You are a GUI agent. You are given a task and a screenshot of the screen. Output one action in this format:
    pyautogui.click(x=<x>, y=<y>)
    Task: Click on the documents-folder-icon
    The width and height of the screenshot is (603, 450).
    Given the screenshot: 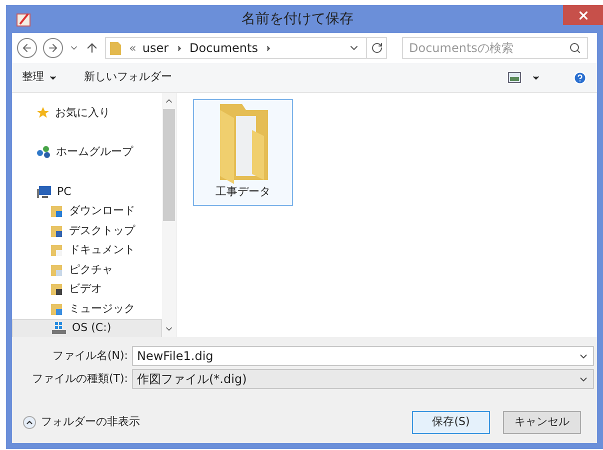 What is the action you would take?
    pyautogui.click(x=57, y=250)
    